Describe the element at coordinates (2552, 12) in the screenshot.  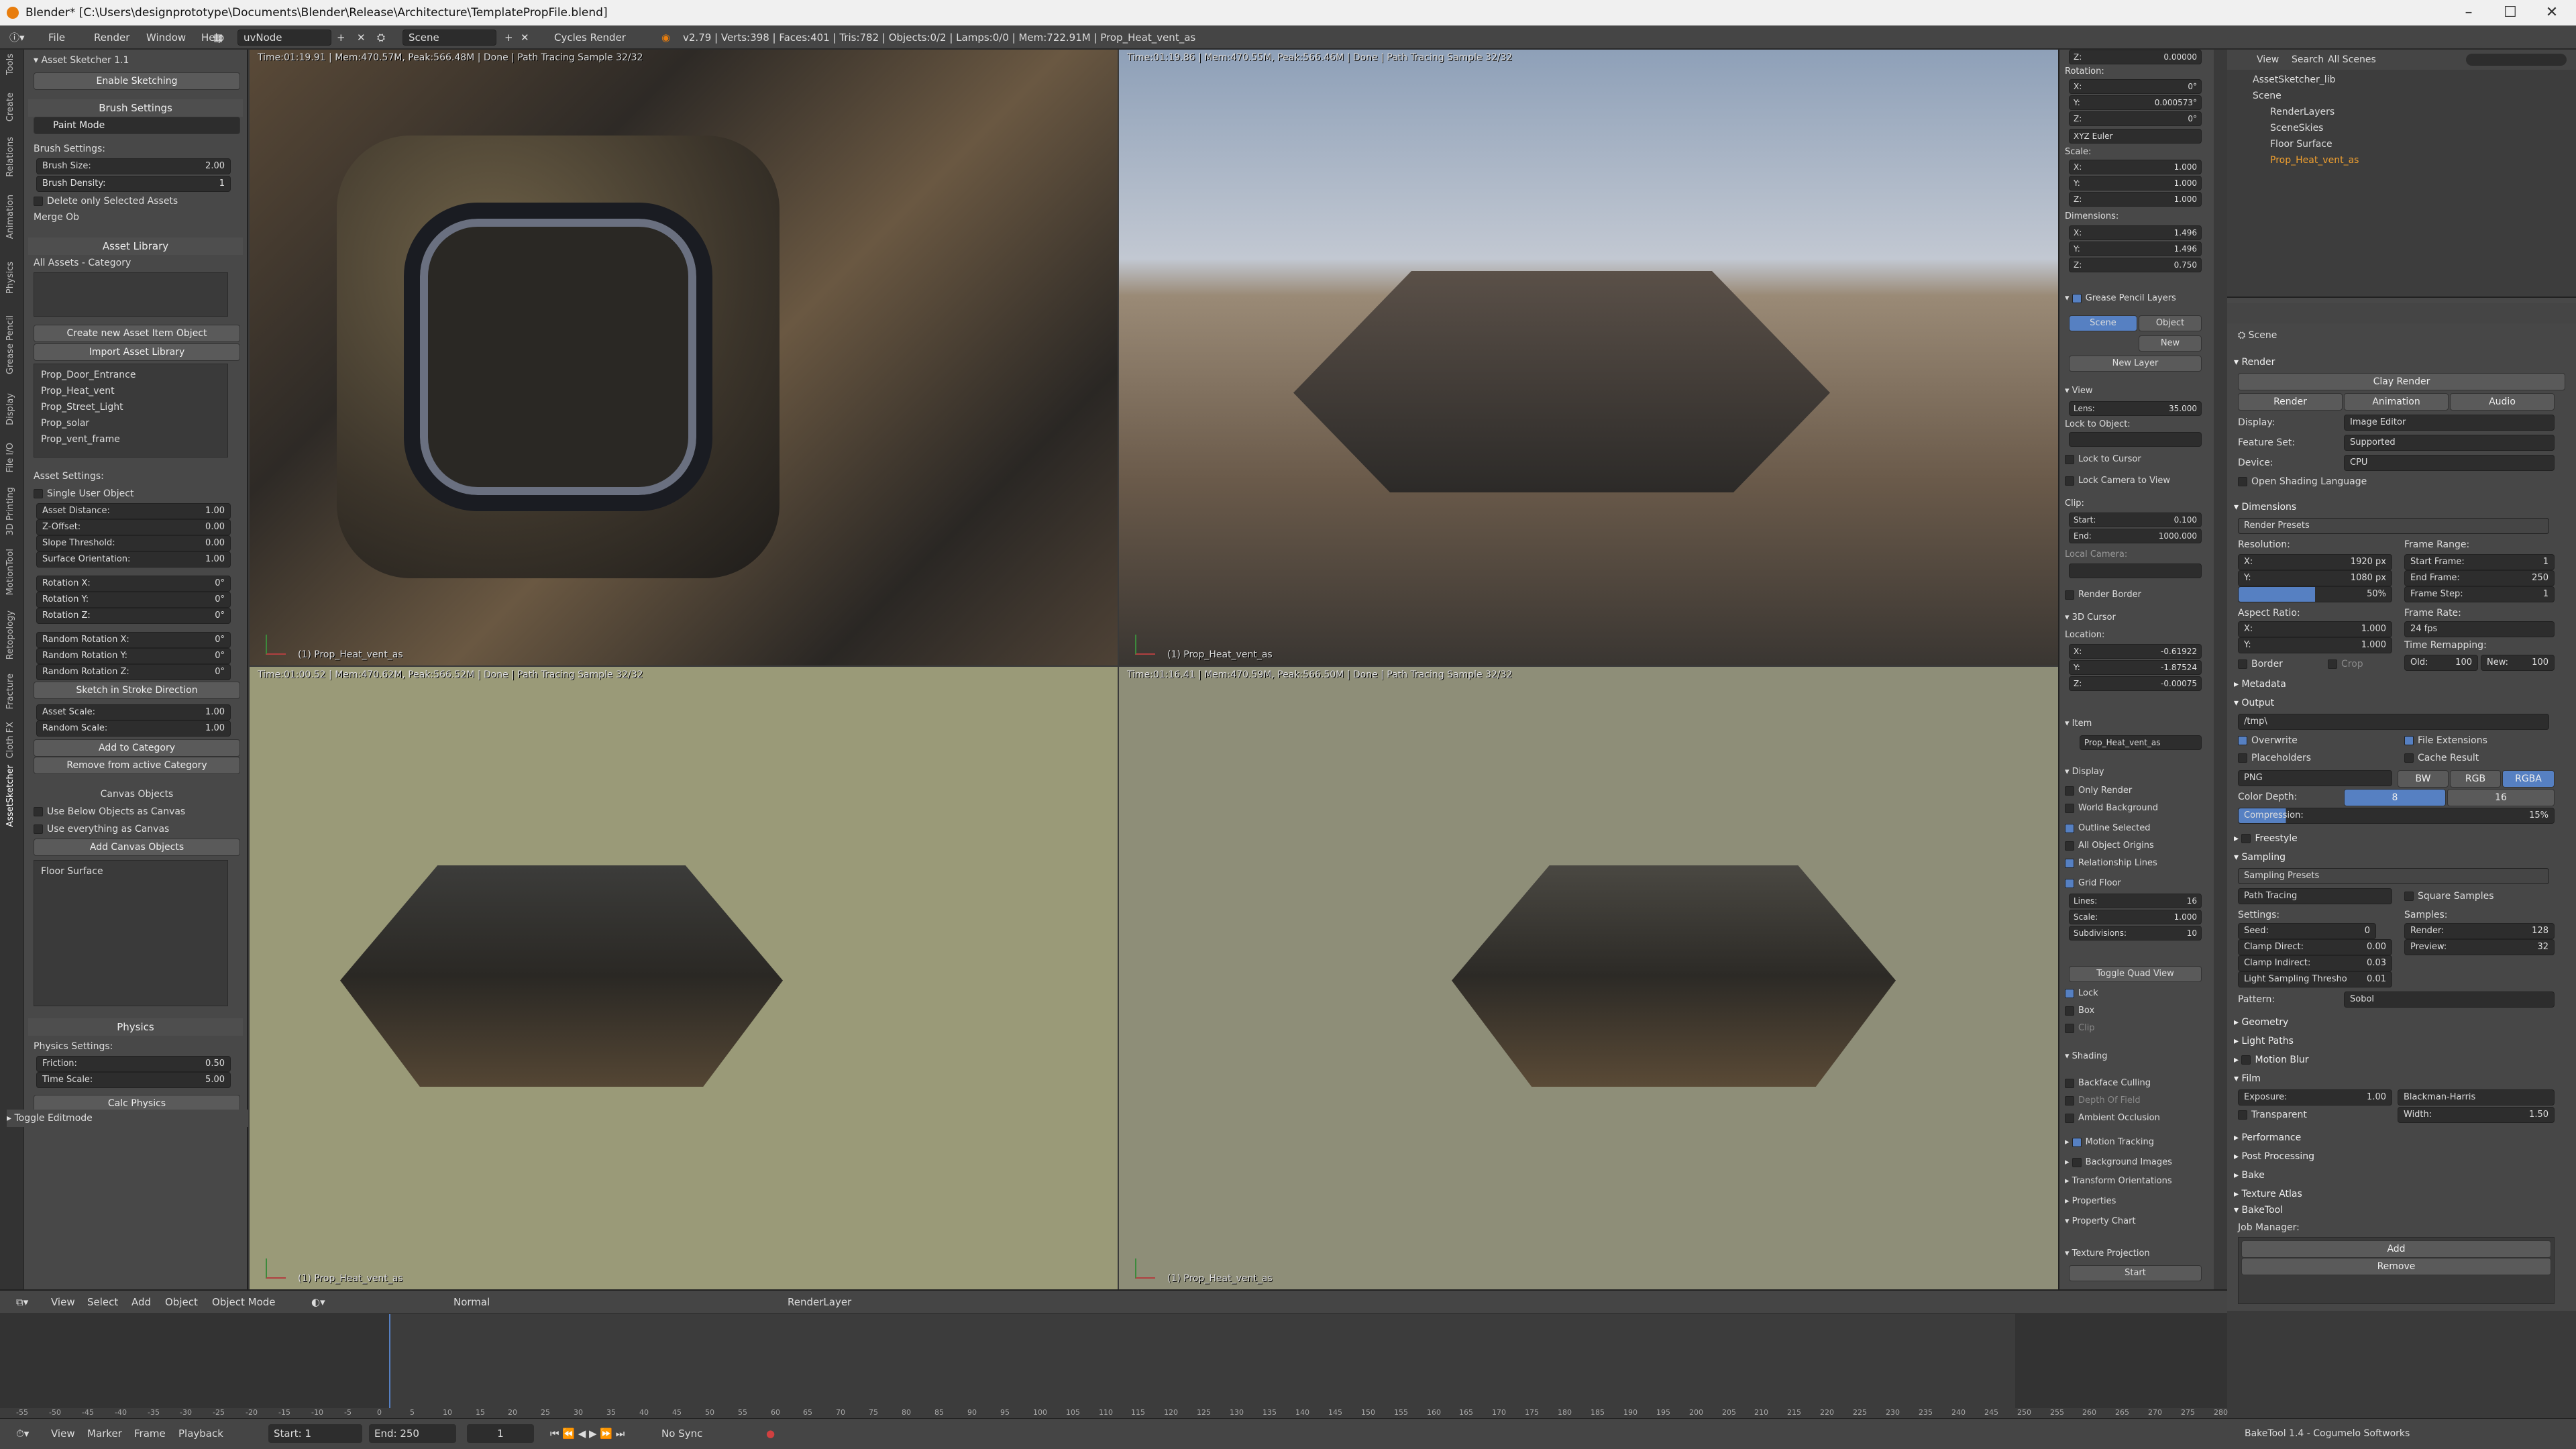
I see `close-button: ✕` at that location.